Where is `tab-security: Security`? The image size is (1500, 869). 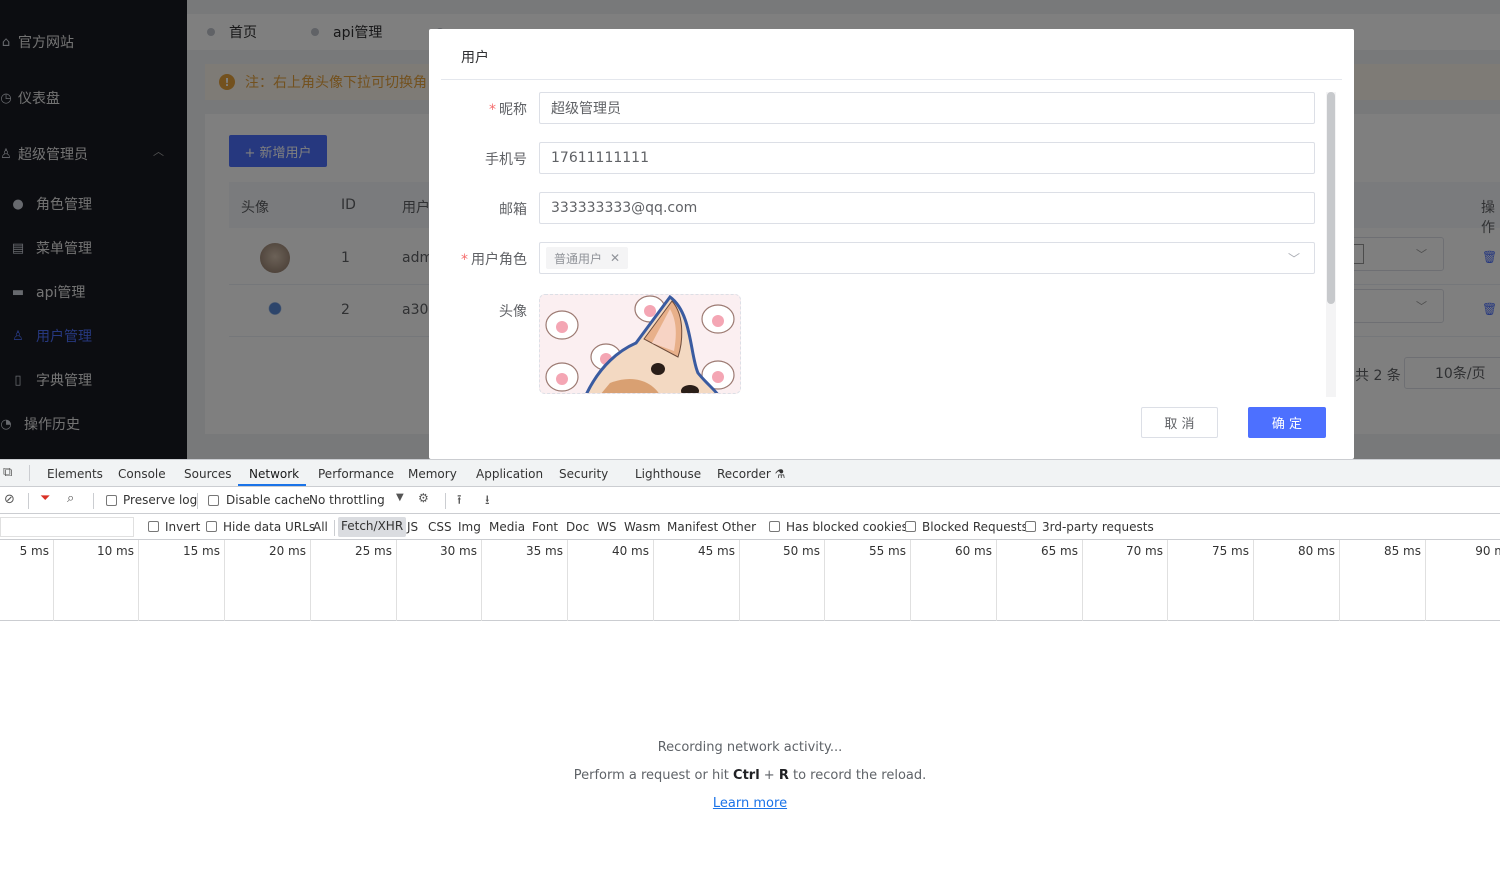 tab-security: Security is located at coordinates (583, 474).